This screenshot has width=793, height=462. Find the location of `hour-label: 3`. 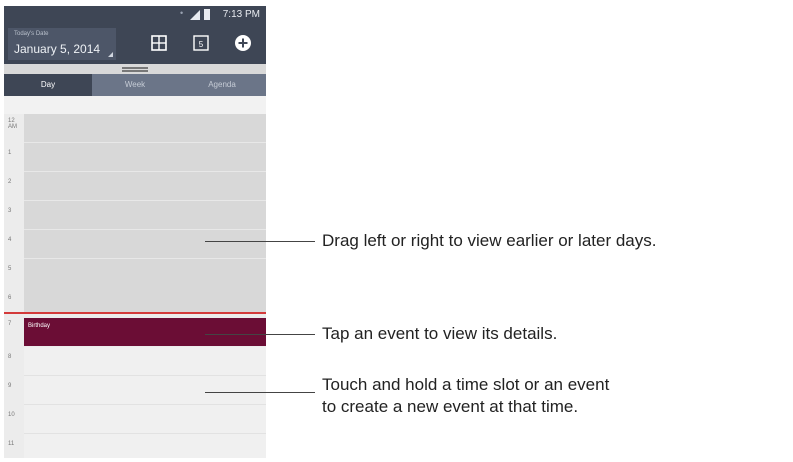

hour-label: 3 is located at coordinates (10, 211).